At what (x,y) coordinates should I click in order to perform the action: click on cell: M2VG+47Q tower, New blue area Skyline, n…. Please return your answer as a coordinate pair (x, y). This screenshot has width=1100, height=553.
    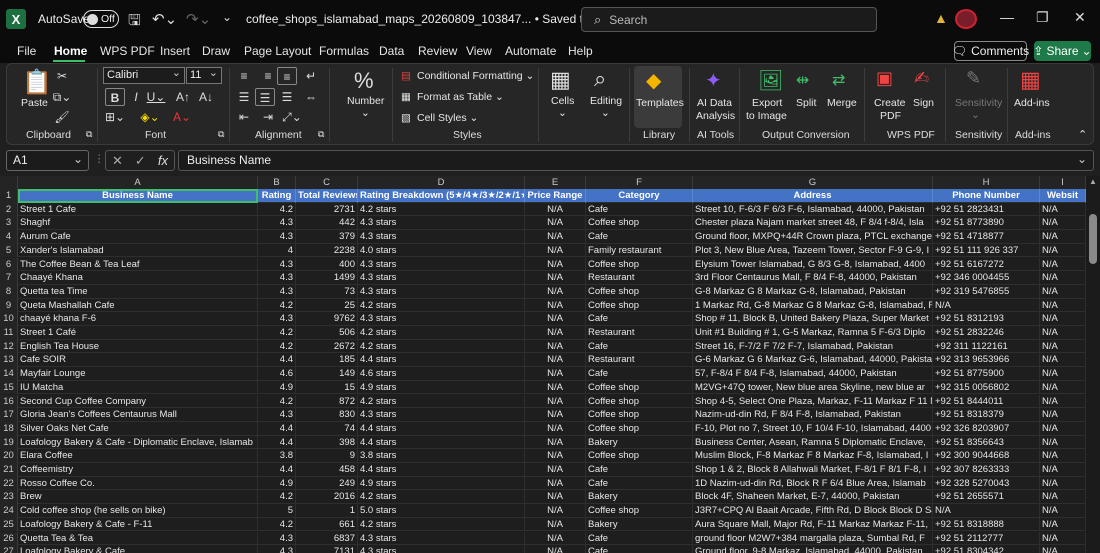
    Looking at the image, I should click on (813, 387).